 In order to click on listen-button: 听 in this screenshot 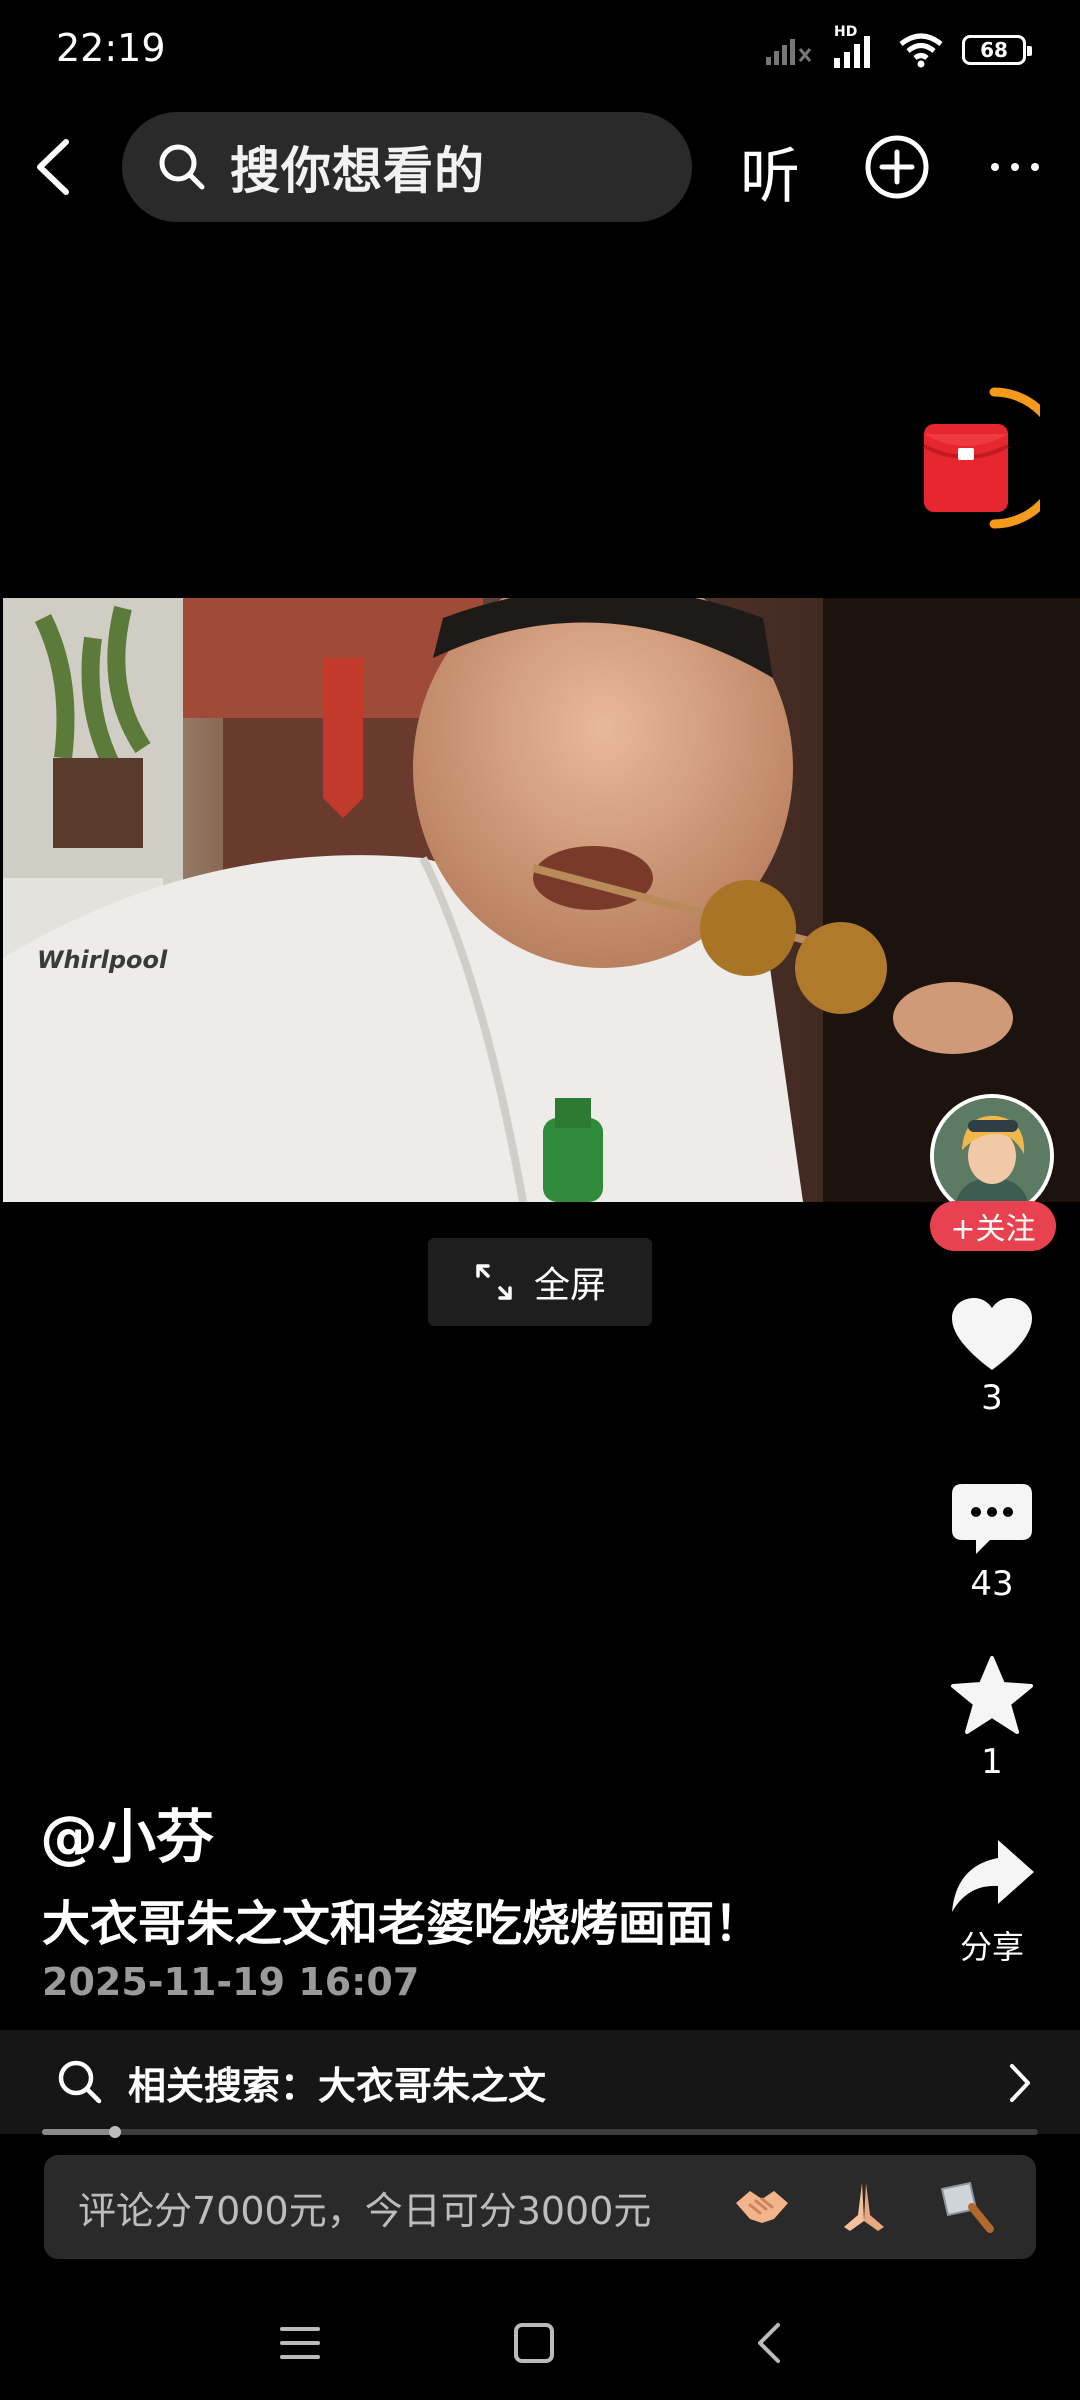, I will do `click(770, 171)`.